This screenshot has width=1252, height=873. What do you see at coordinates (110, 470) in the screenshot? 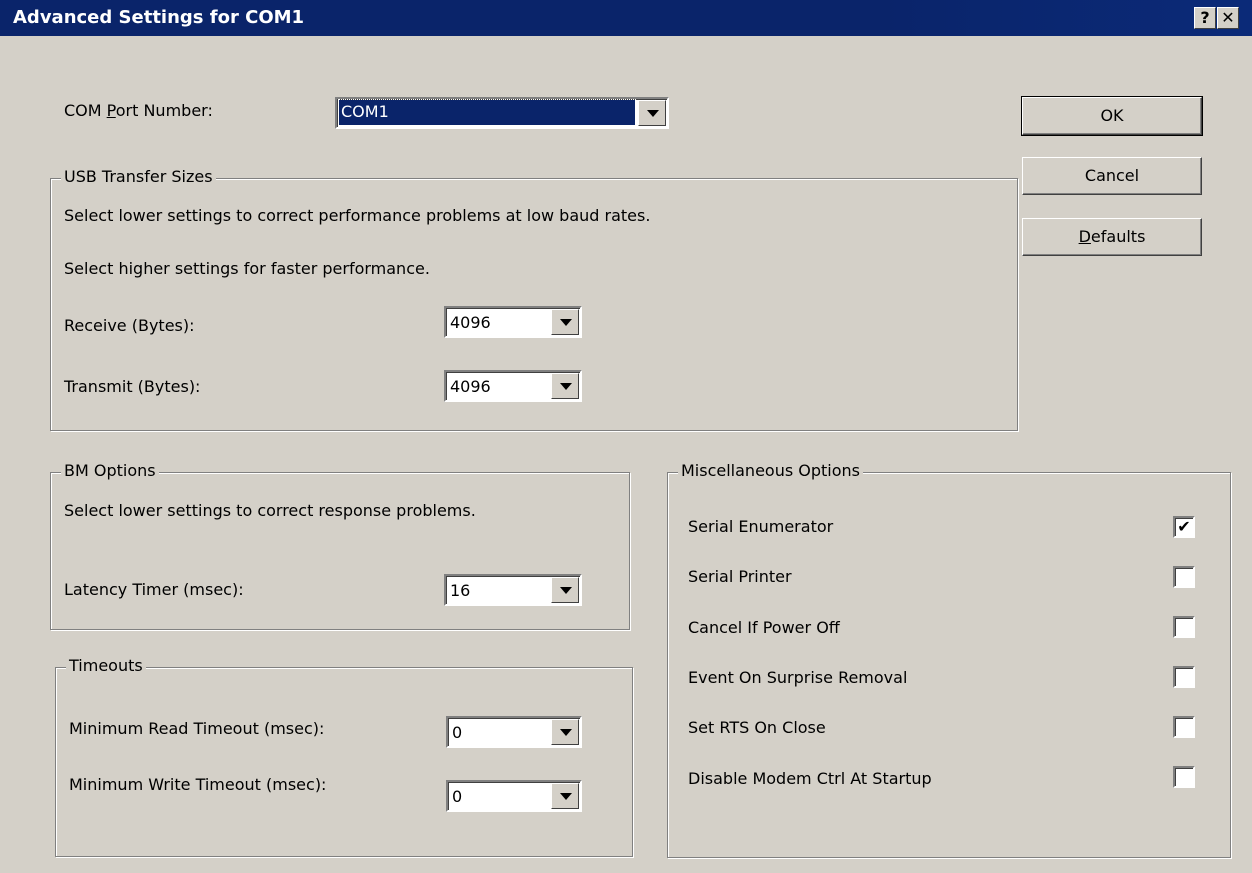
I see `bm-options-legend: BM Options` at bounding box center [110, 470].